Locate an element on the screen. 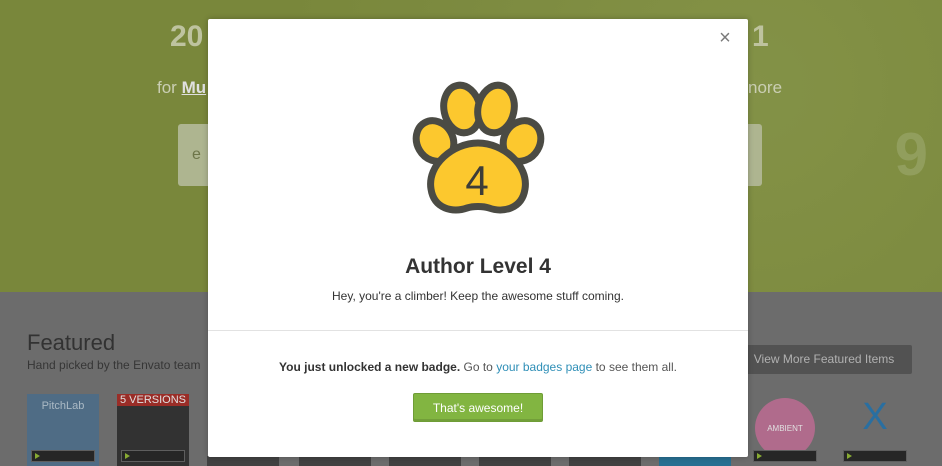  badges-page-link: your badges page is located at coordinates (544, 367).